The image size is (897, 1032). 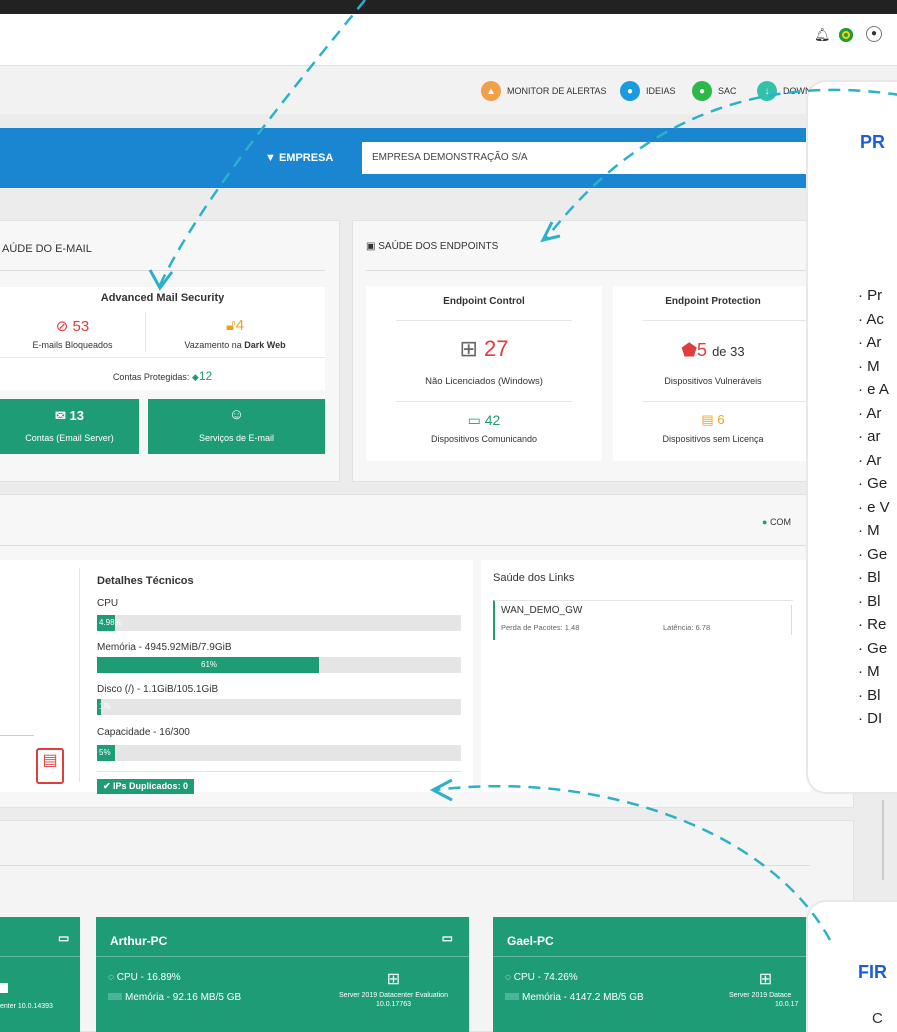 What do you see at coordinates (262, 143) in the screenshot?
I see `arrow-email` at bounding box center [262, 143].